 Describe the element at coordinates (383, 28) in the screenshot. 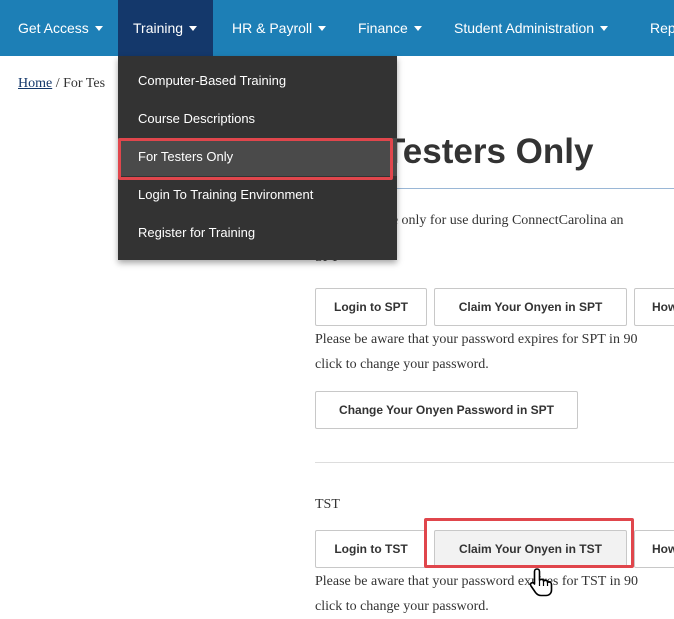

I see `nav-label: Finance` at that location.